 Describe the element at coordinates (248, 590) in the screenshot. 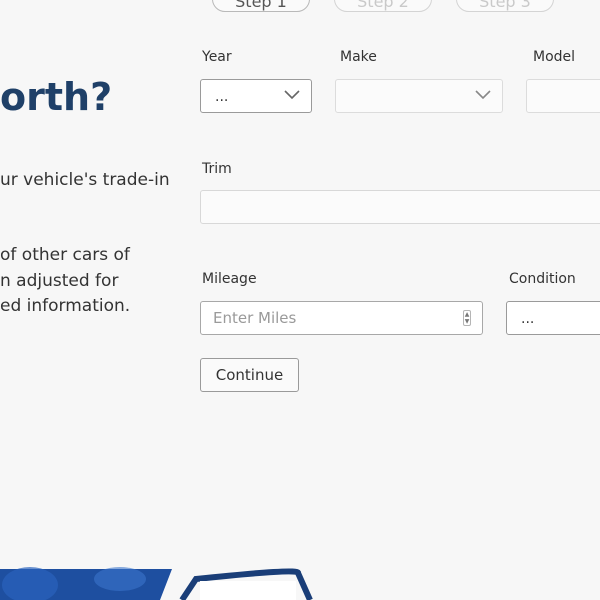

I see `car-window-shape` at that location.